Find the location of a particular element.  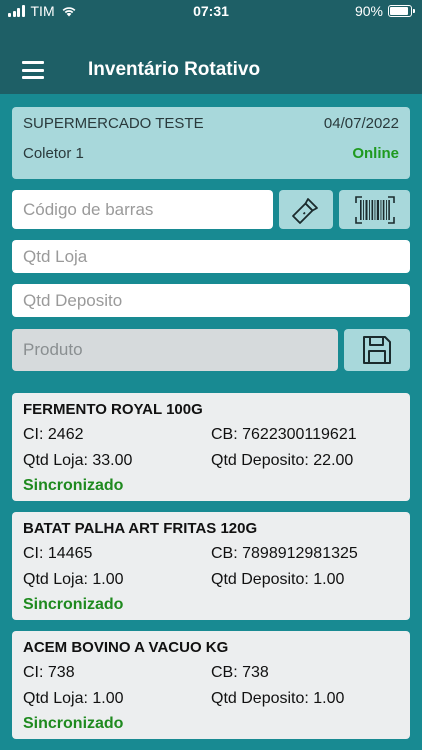

item-ci: CI: 2462 is located at coordinates (53, 434).